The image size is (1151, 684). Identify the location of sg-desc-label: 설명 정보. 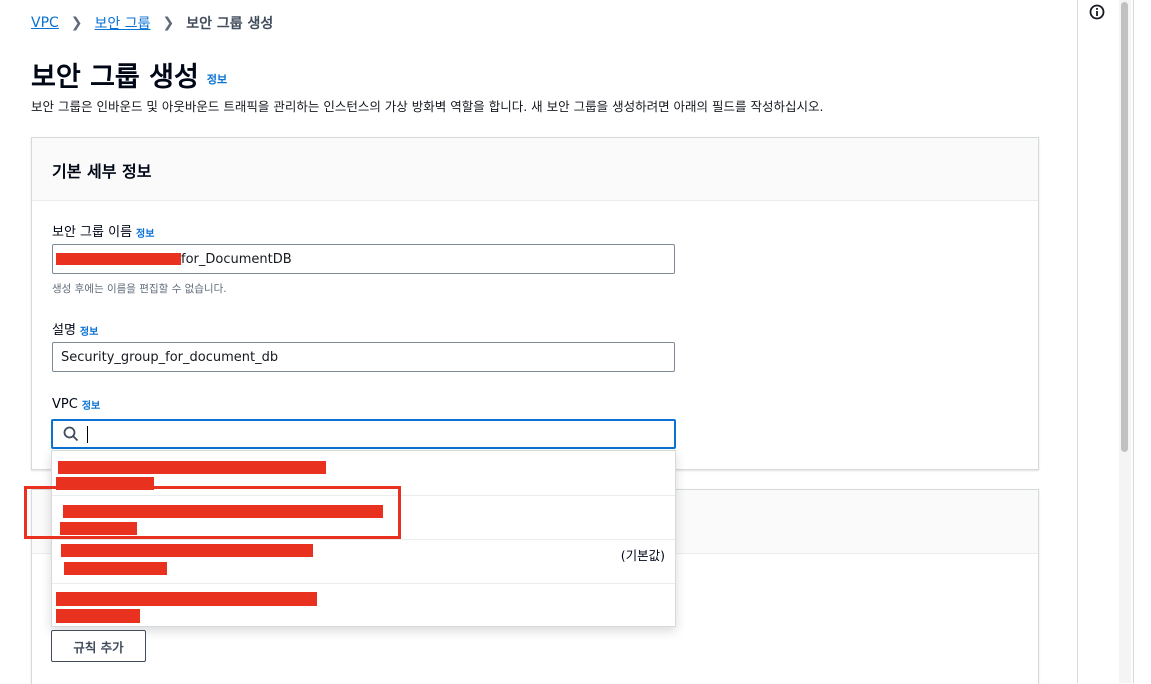
(75, 328).